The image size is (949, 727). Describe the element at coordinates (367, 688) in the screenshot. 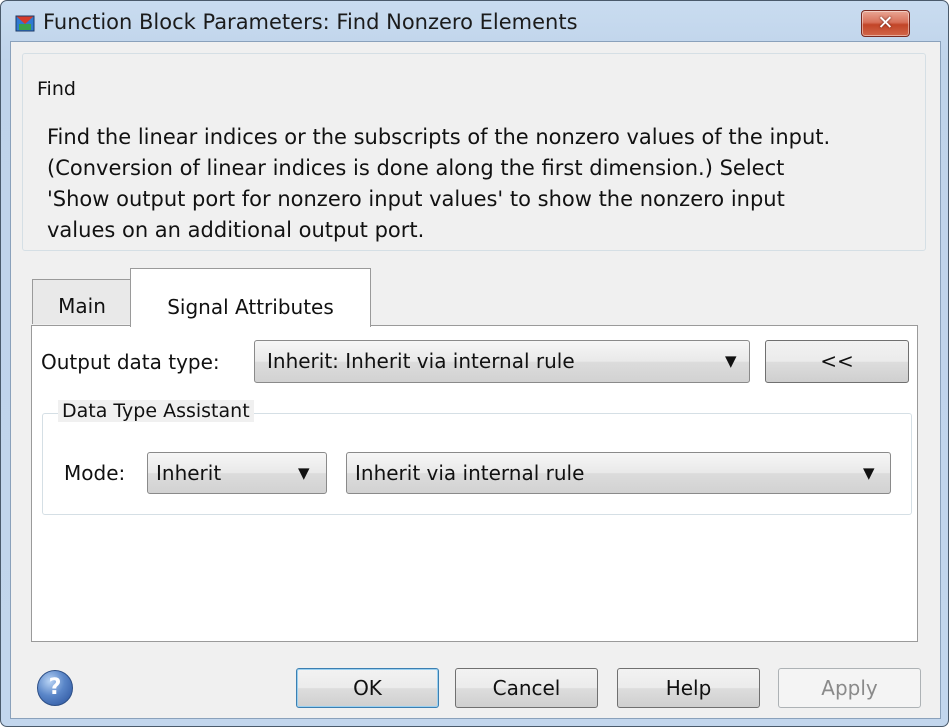

I see `ok-button: OK` at that location.